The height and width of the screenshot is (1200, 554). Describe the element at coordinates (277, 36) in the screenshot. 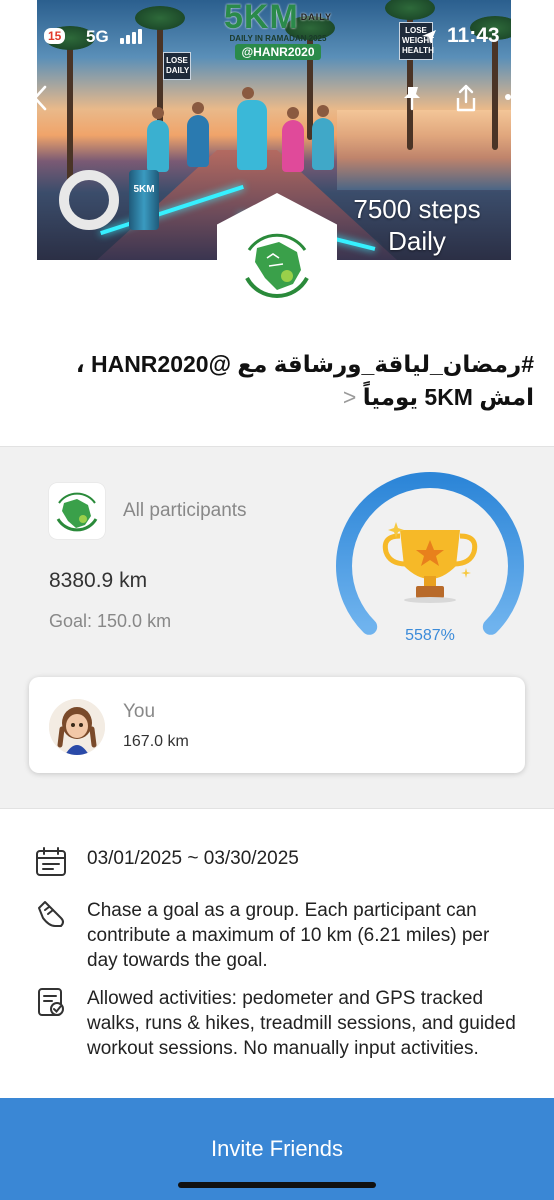

I see `status-bar: 15 5G 11:43` at that location.